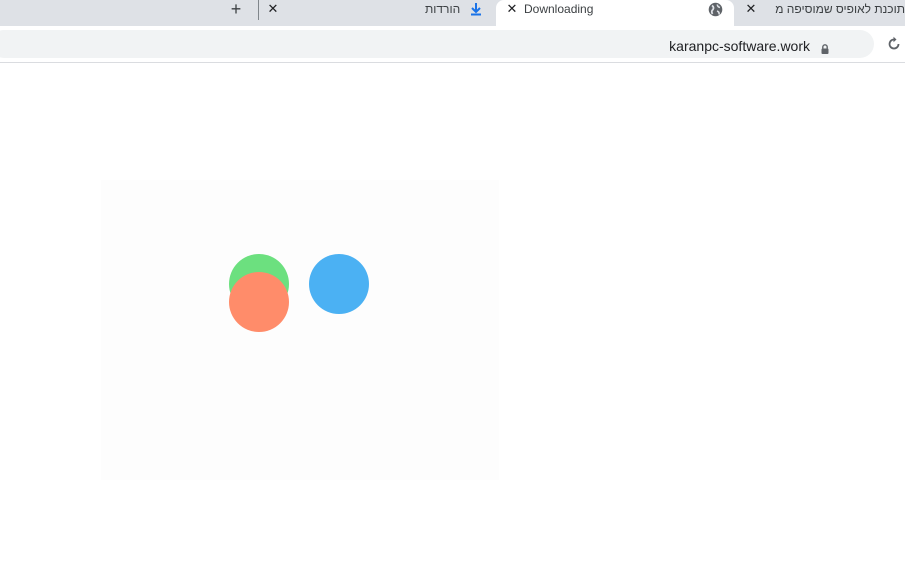  I want to click on tab-hebrew-site: ✕ תוכנת לאופיס שמוסיפה מ, so click(820, 13).